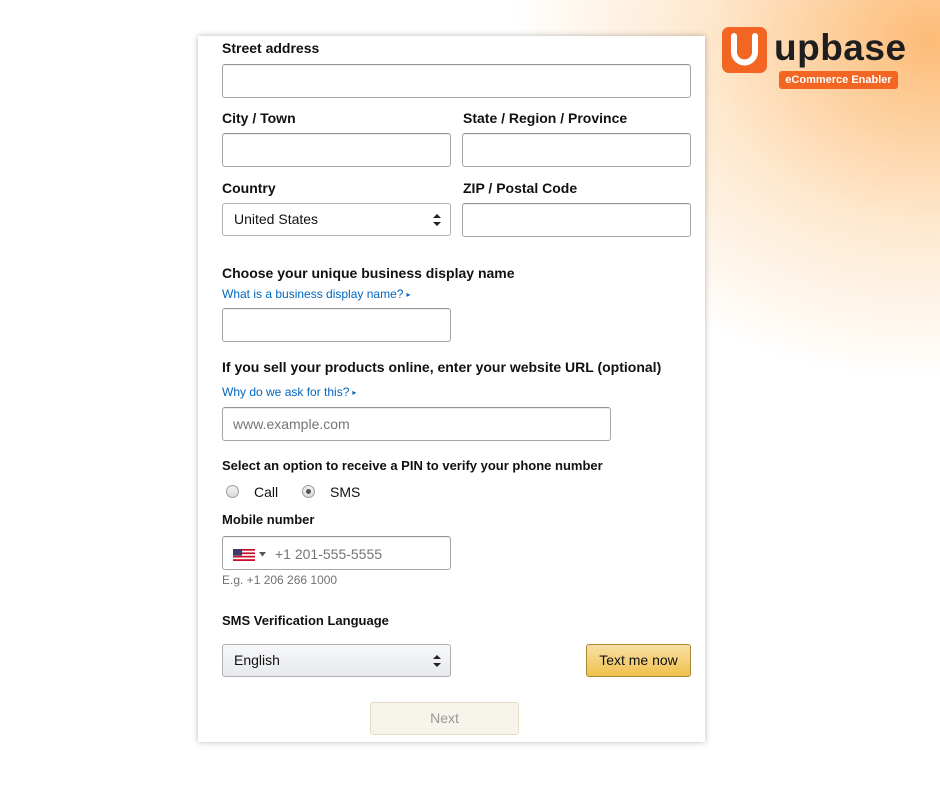 Image resolution: width=940 pixels, height=788 pixels. Describe the element at coordinates (416, 424) in the screenshot. I see `website-url-input` at that location.